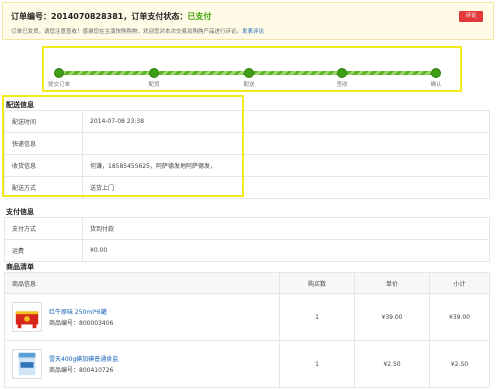 This screenshot has height=389, width=500. Describe the element at coordinates (249, 85) in the screenshot. I see `step-label-ship: 配送` at that location.